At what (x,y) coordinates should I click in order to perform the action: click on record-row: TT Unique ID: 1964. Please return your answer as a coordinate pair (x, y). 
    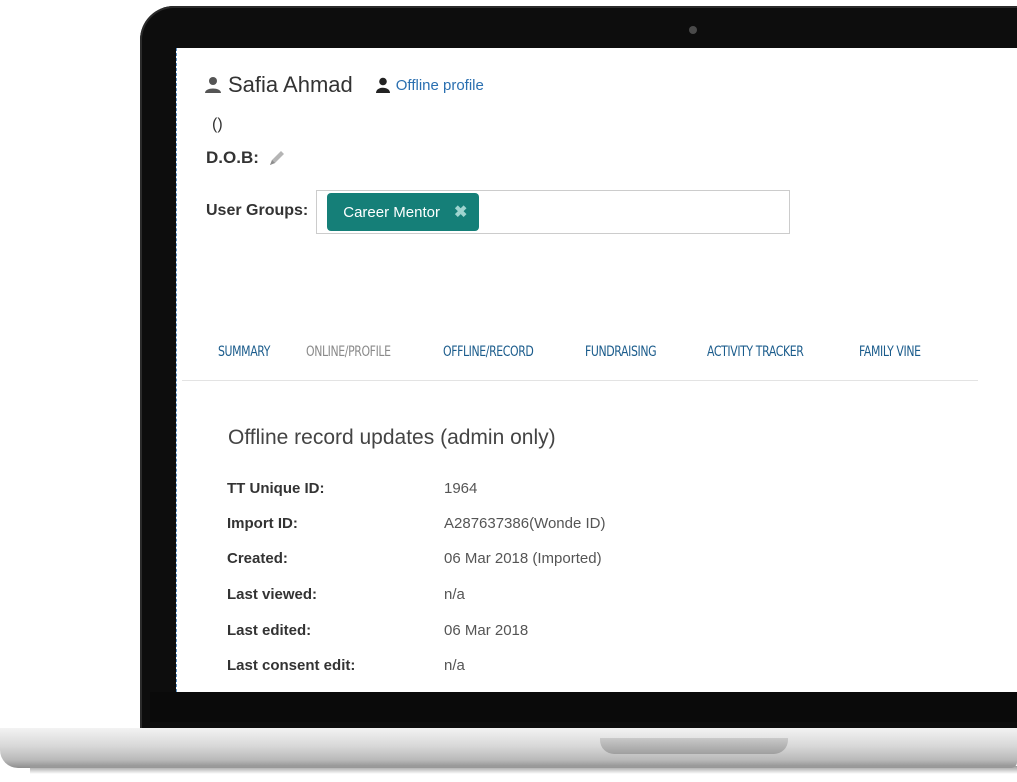
    Looking at the image, I should click on (352, 488).